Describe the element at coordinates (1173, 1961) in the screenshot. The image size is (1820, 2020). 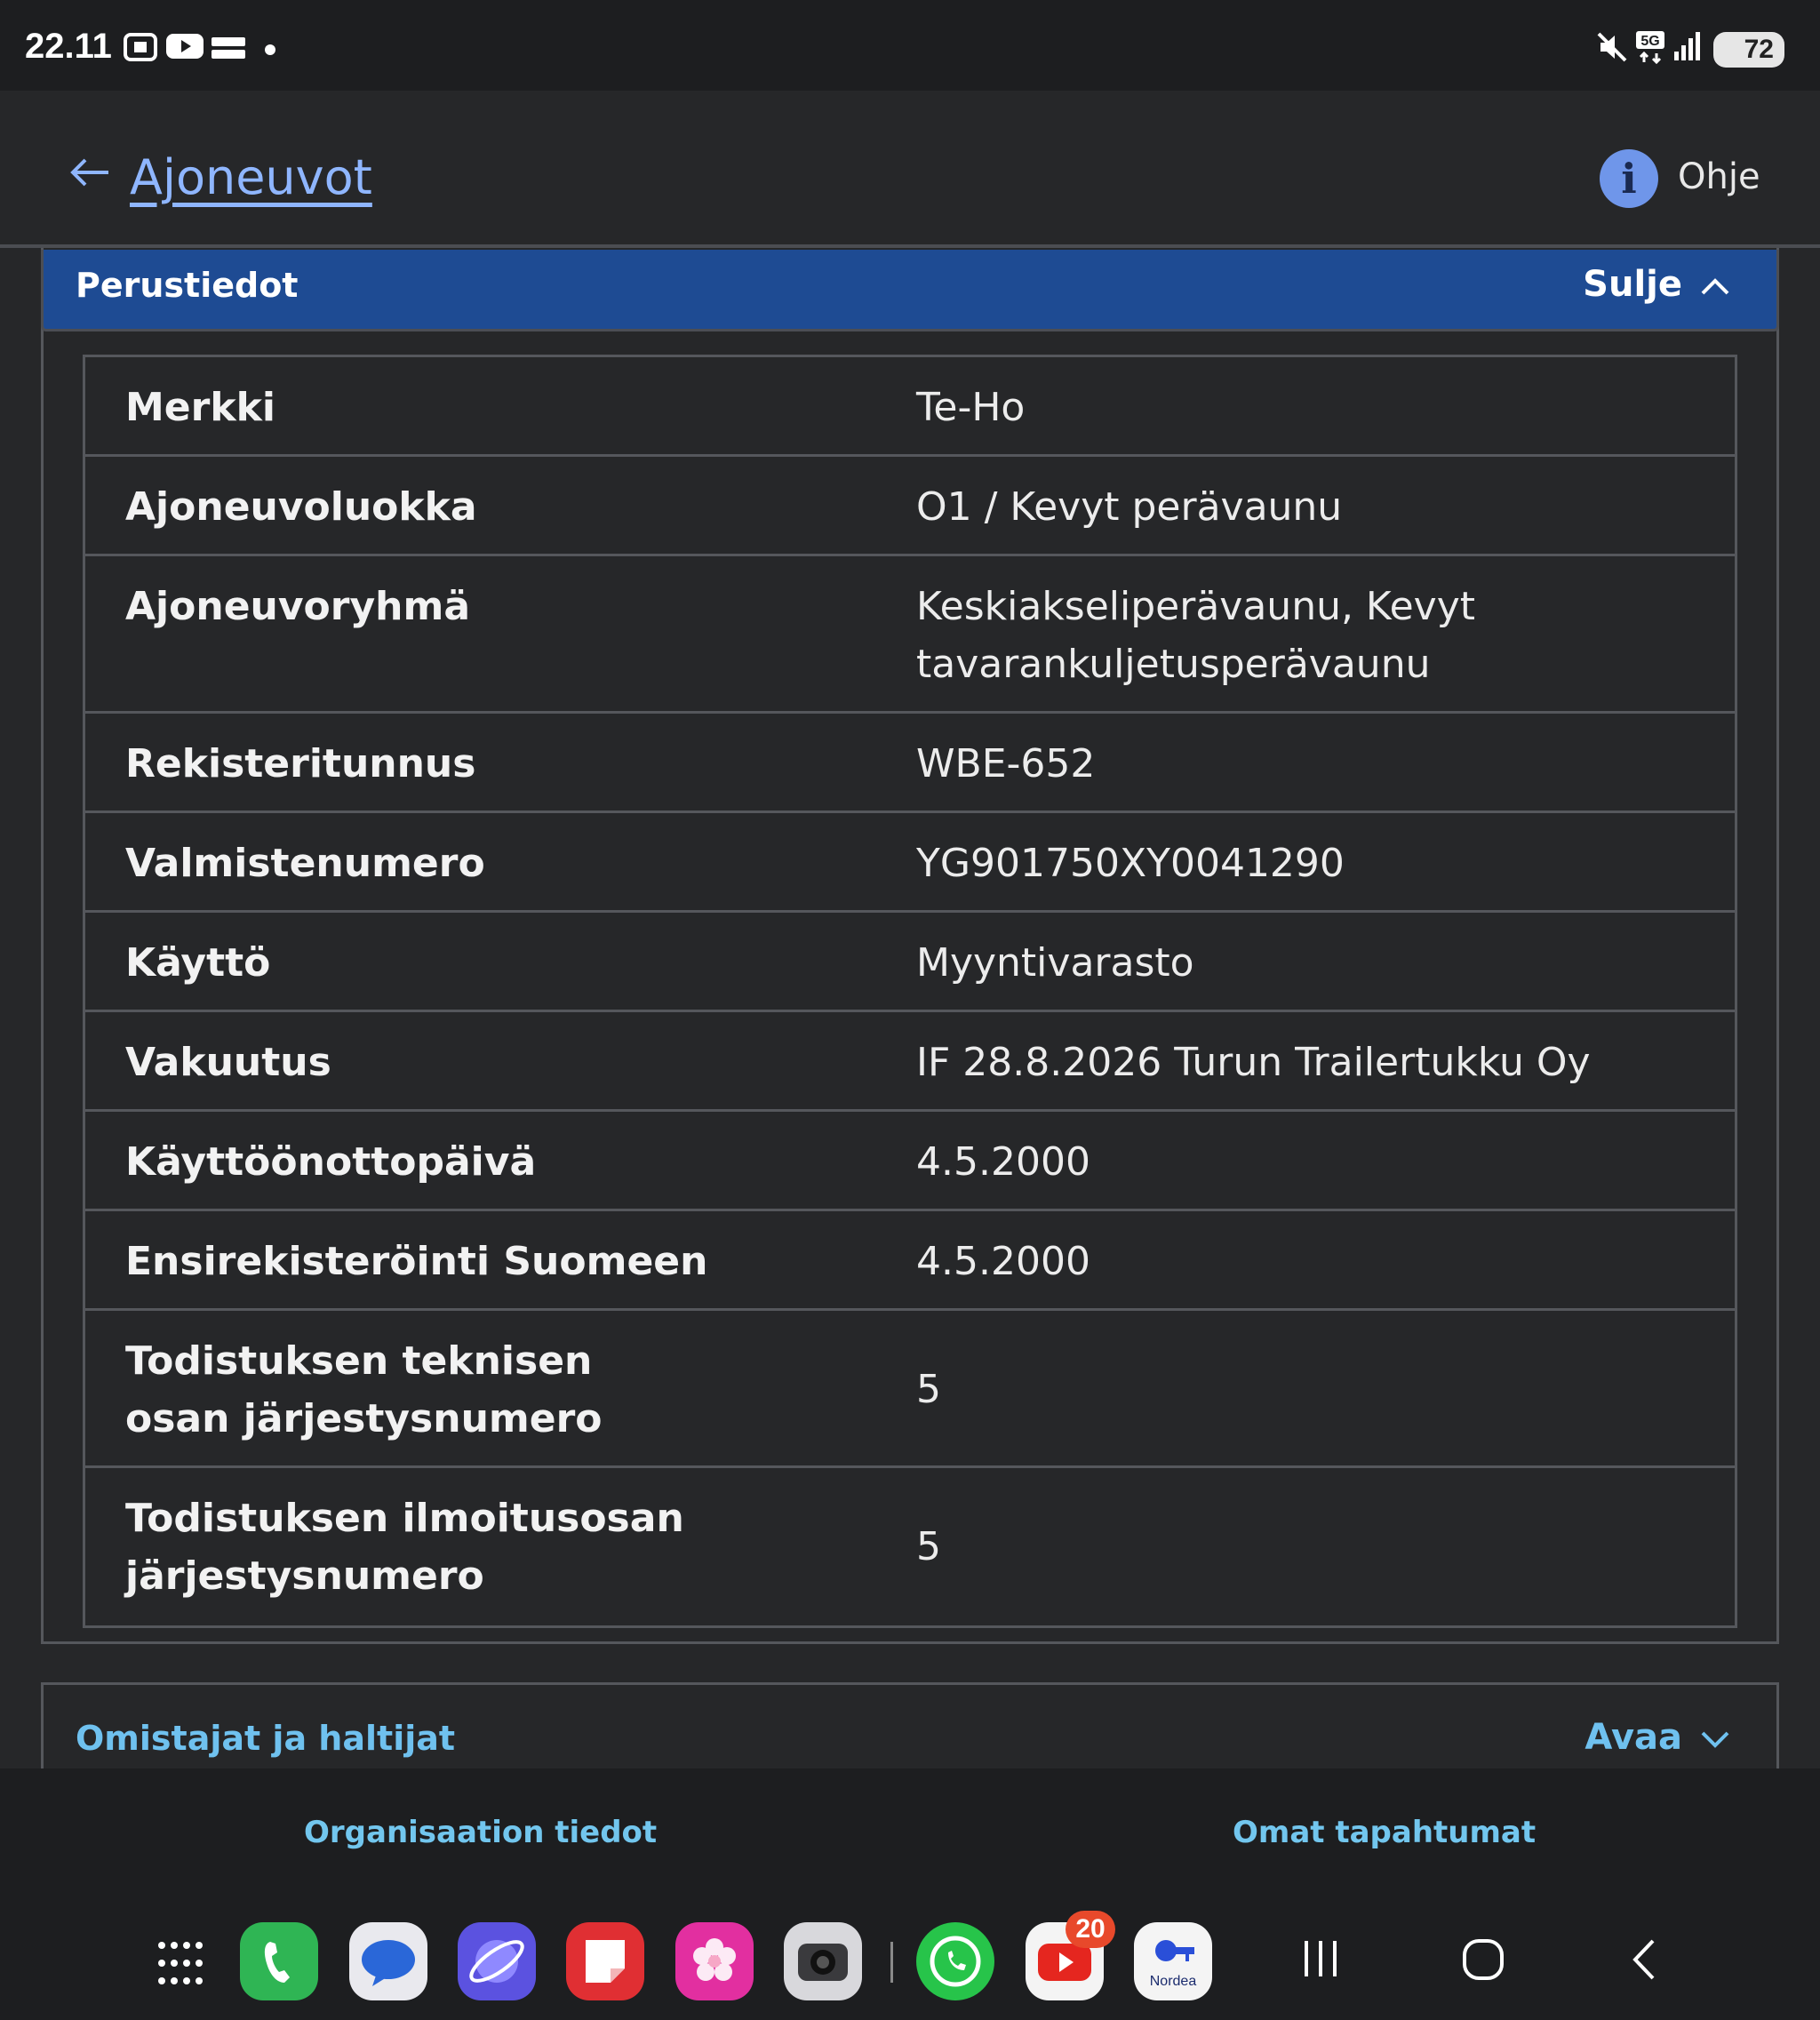
I see `nordea-icon: Nordea` at that location.